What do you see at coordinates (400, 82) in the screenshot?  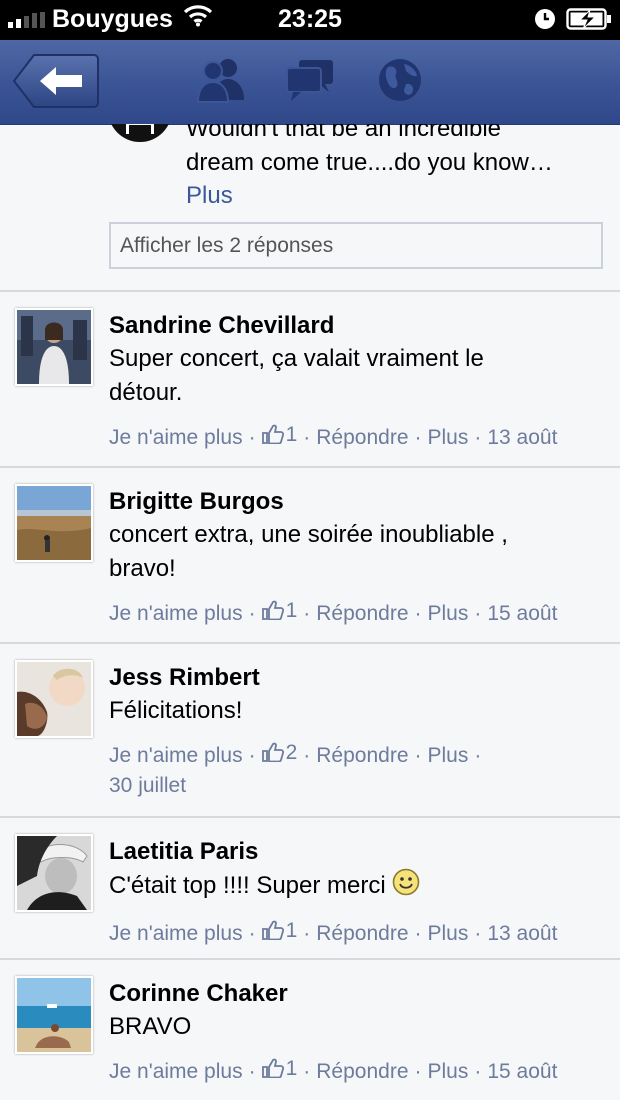 I see `globe-icon` at bounding box center [400, 82].